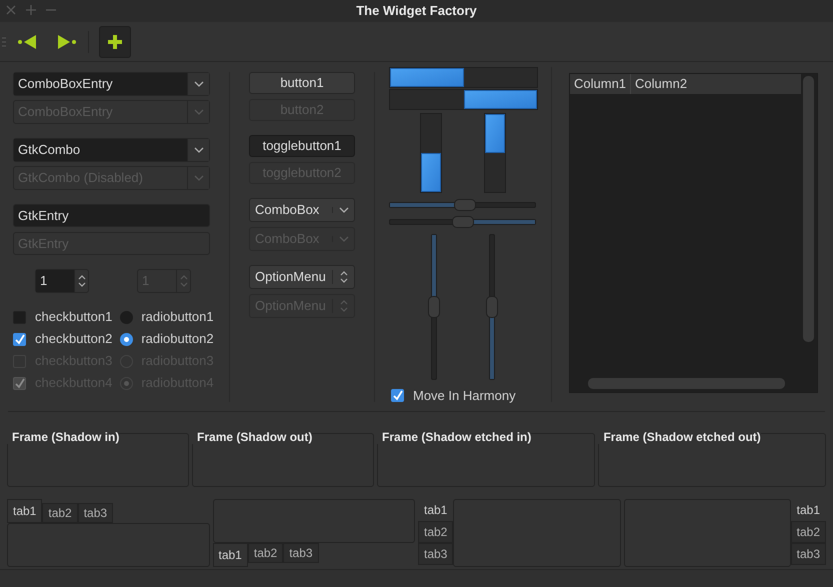 The width and height of the screenshot is (833, 587). What do you see at coordinates (62, 281) in the screenshot?
I see `spin-button: 1` at bounding box center [62, 281].